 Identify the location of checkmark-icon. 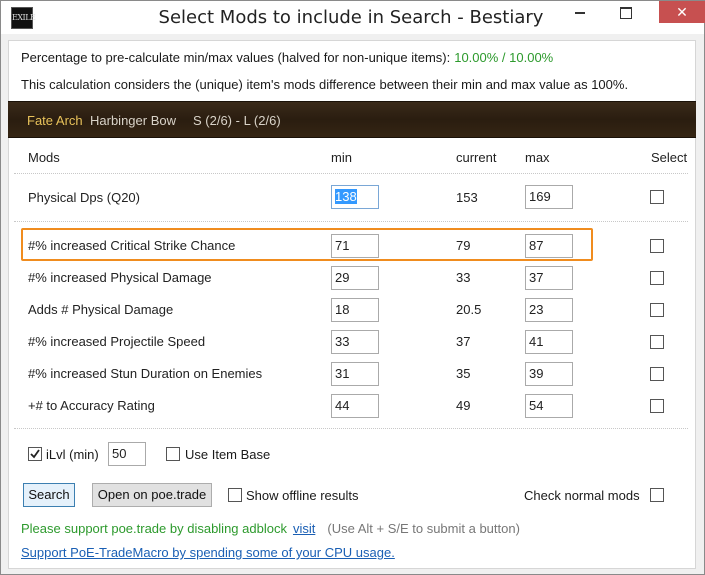
(35, 454).